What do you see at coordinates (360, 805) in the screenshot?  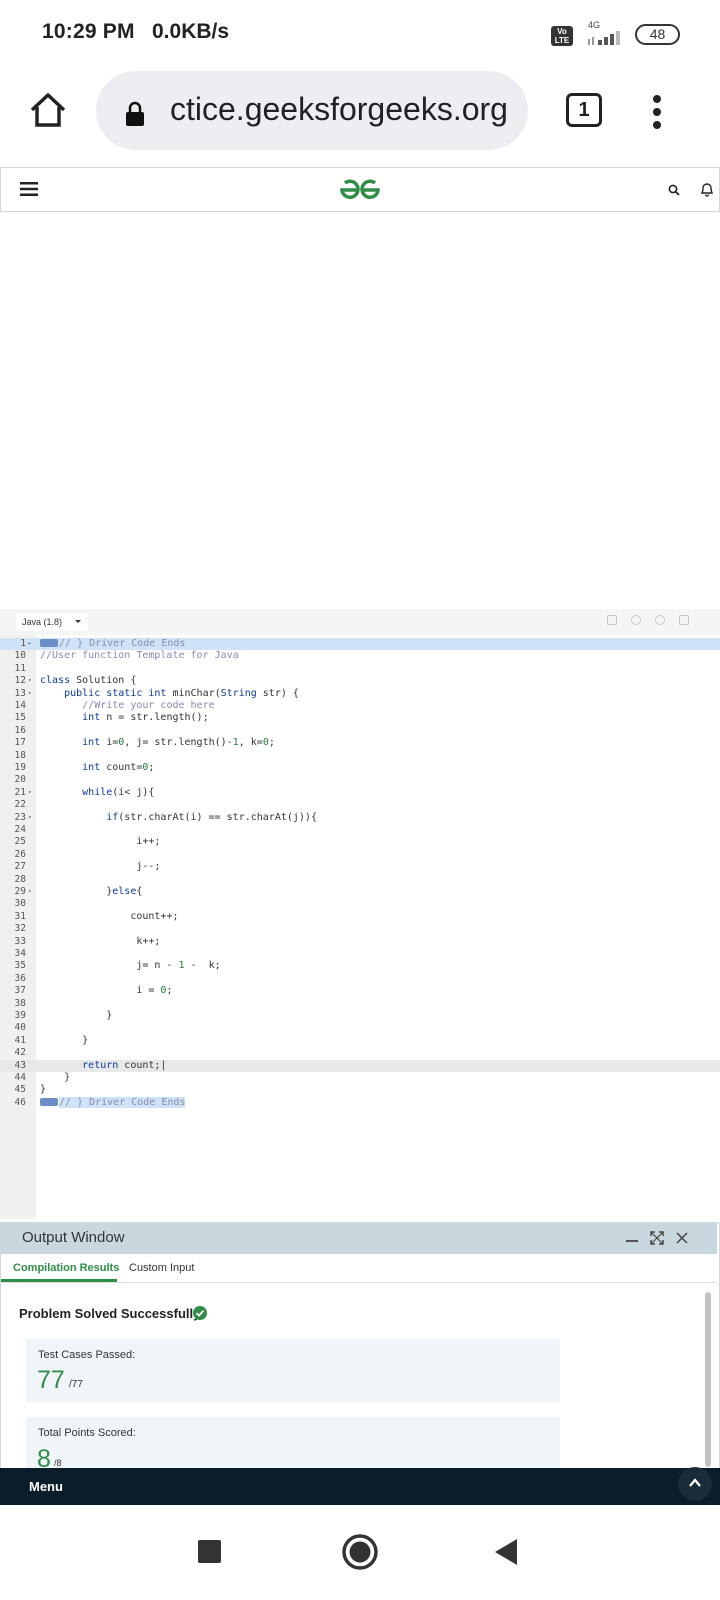 I see `code-line: 22` at bounding box center [360, 805].